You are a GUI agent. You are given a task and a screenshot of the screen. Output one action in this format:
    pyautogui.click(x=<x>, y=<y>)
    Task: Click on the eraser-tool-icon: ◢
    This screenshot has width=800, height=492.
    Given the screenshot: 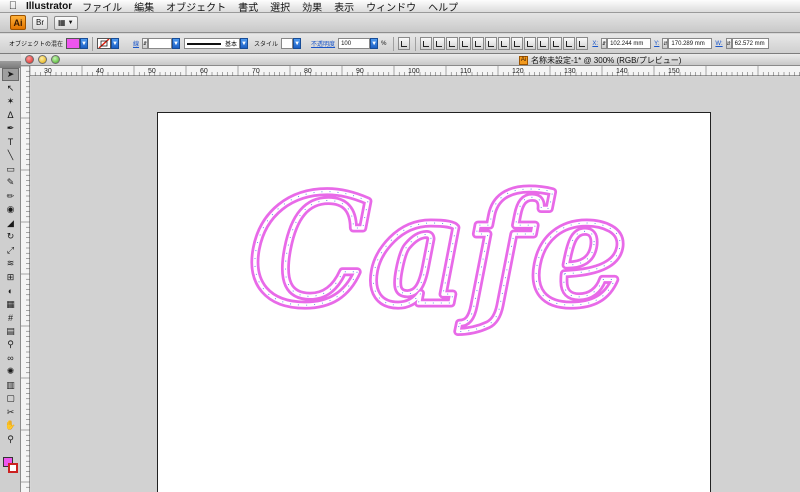 What is the action you would take?
    pyautogui.click(x=10, y=223)
    